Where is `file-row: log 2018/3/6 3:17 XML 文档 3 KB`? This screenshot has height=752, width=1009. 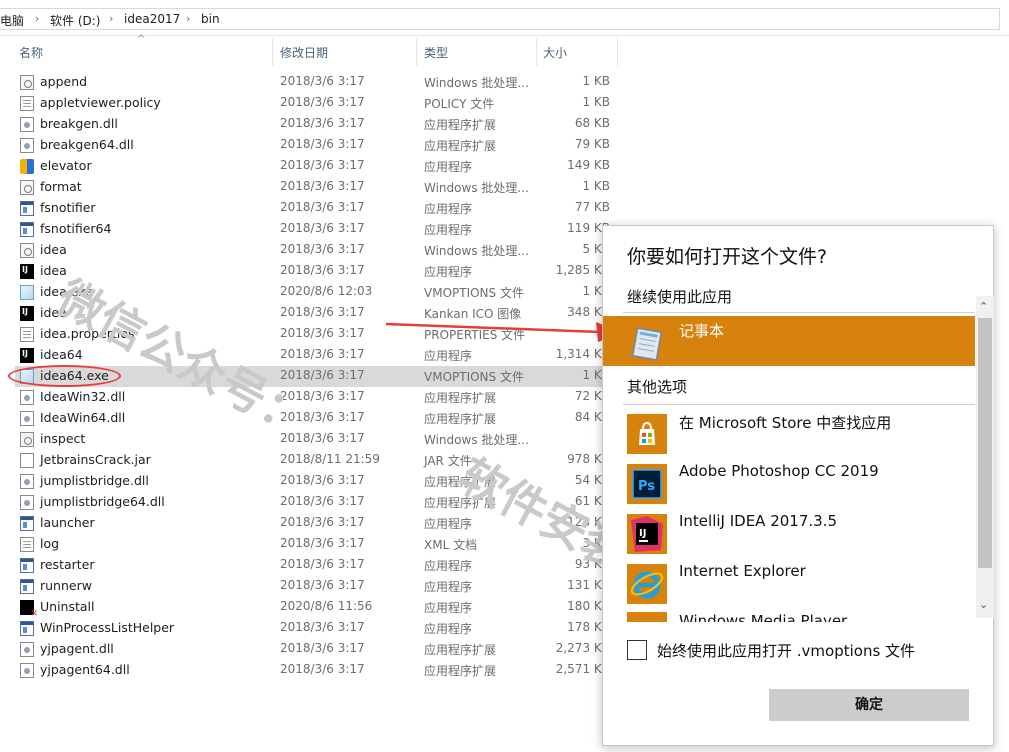 file-row: log 2018/3/6 3:17 XML 文档 3 KB is located at coordinates (316, 544).